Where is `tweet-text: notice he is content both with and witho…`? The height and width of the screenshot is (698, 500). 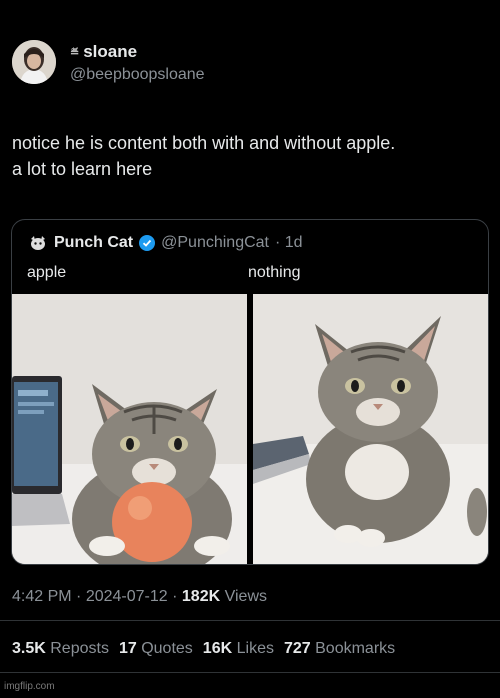
tweet-text: notice he is content both with and witho… is located at coordinates (252, 156).